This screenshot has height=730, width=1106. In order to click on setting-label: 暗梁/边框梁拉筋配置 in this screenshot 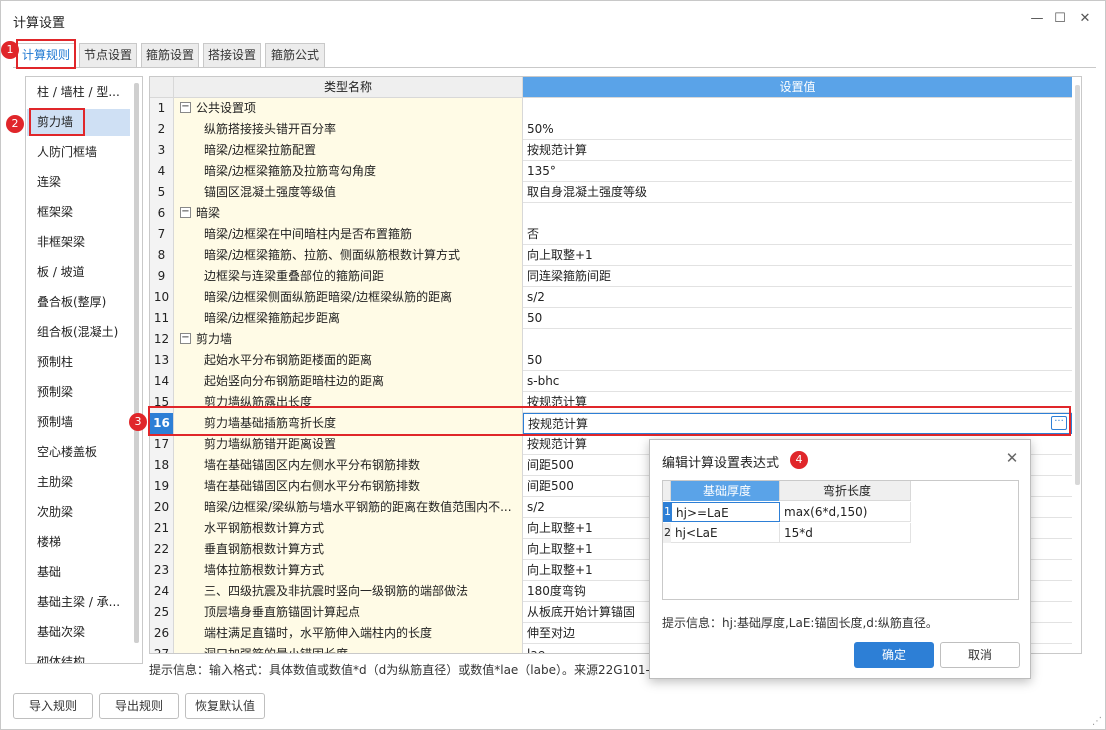, I will do `click(260, 150)`.